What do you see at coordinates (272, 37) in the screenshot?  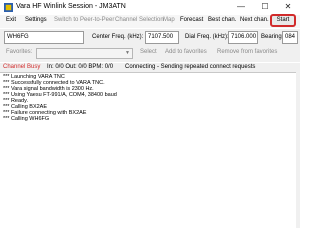 I see `bearing-label: Bearing:` at bounding box center [272, 37].